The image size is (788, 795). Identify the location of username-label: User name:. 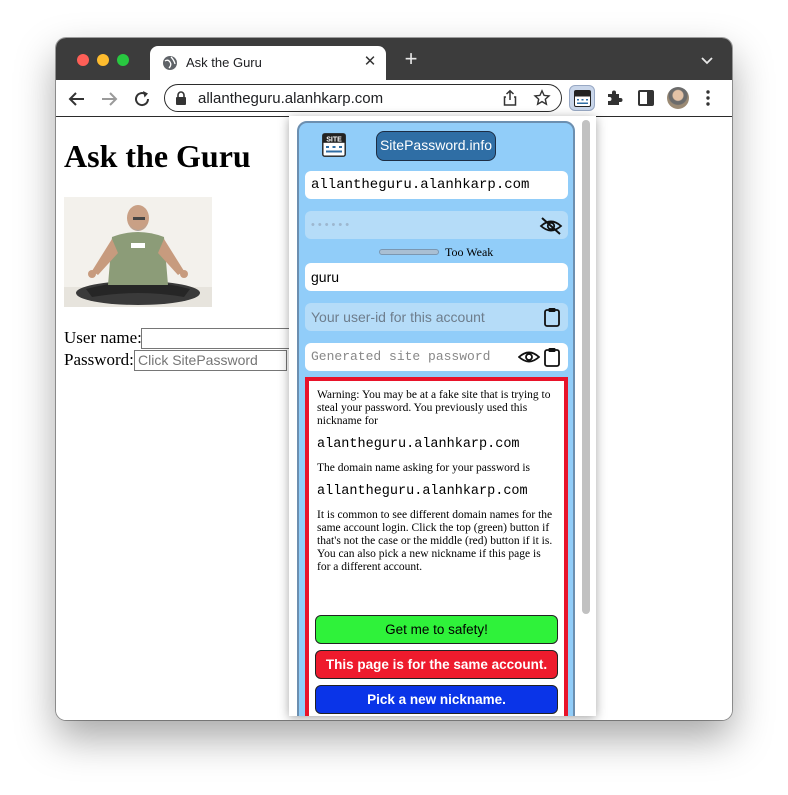
(103, 337).